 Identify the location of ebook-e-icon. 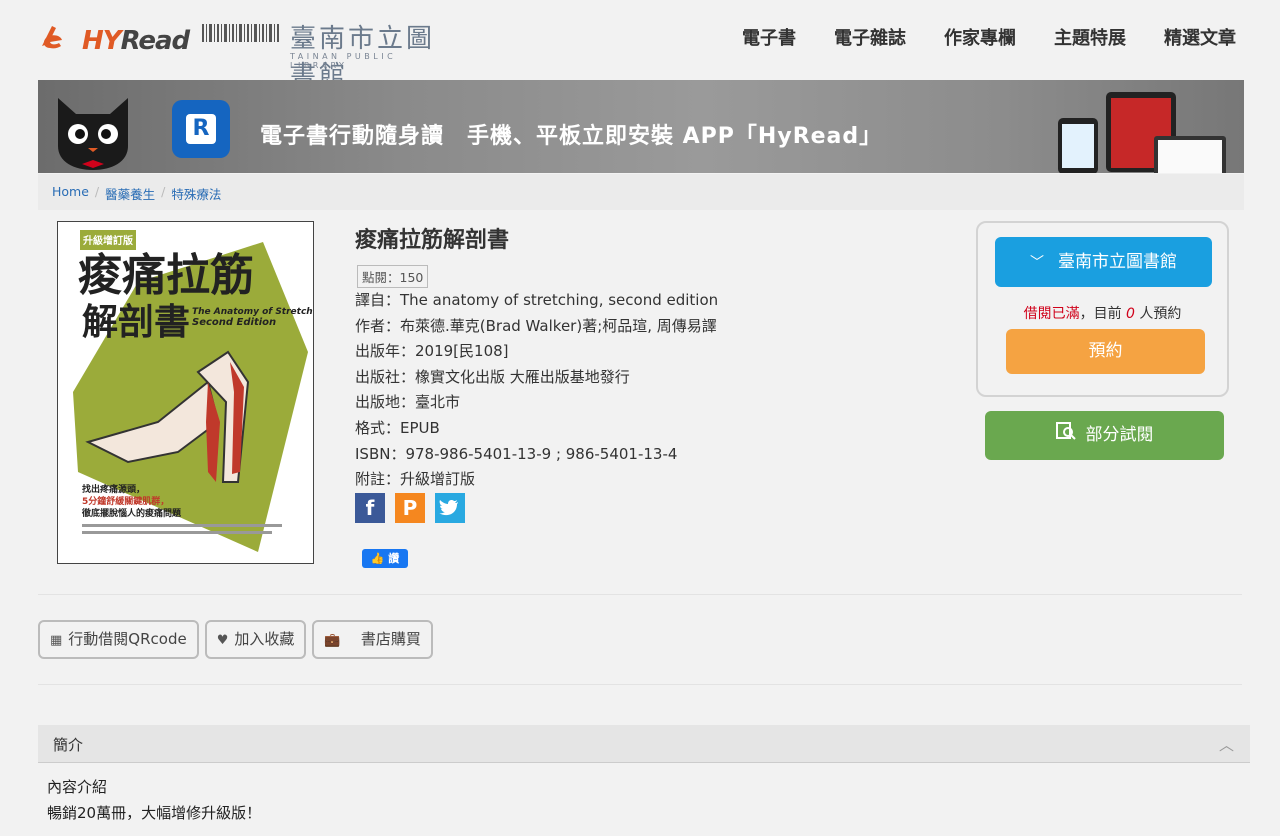
(52, 37).